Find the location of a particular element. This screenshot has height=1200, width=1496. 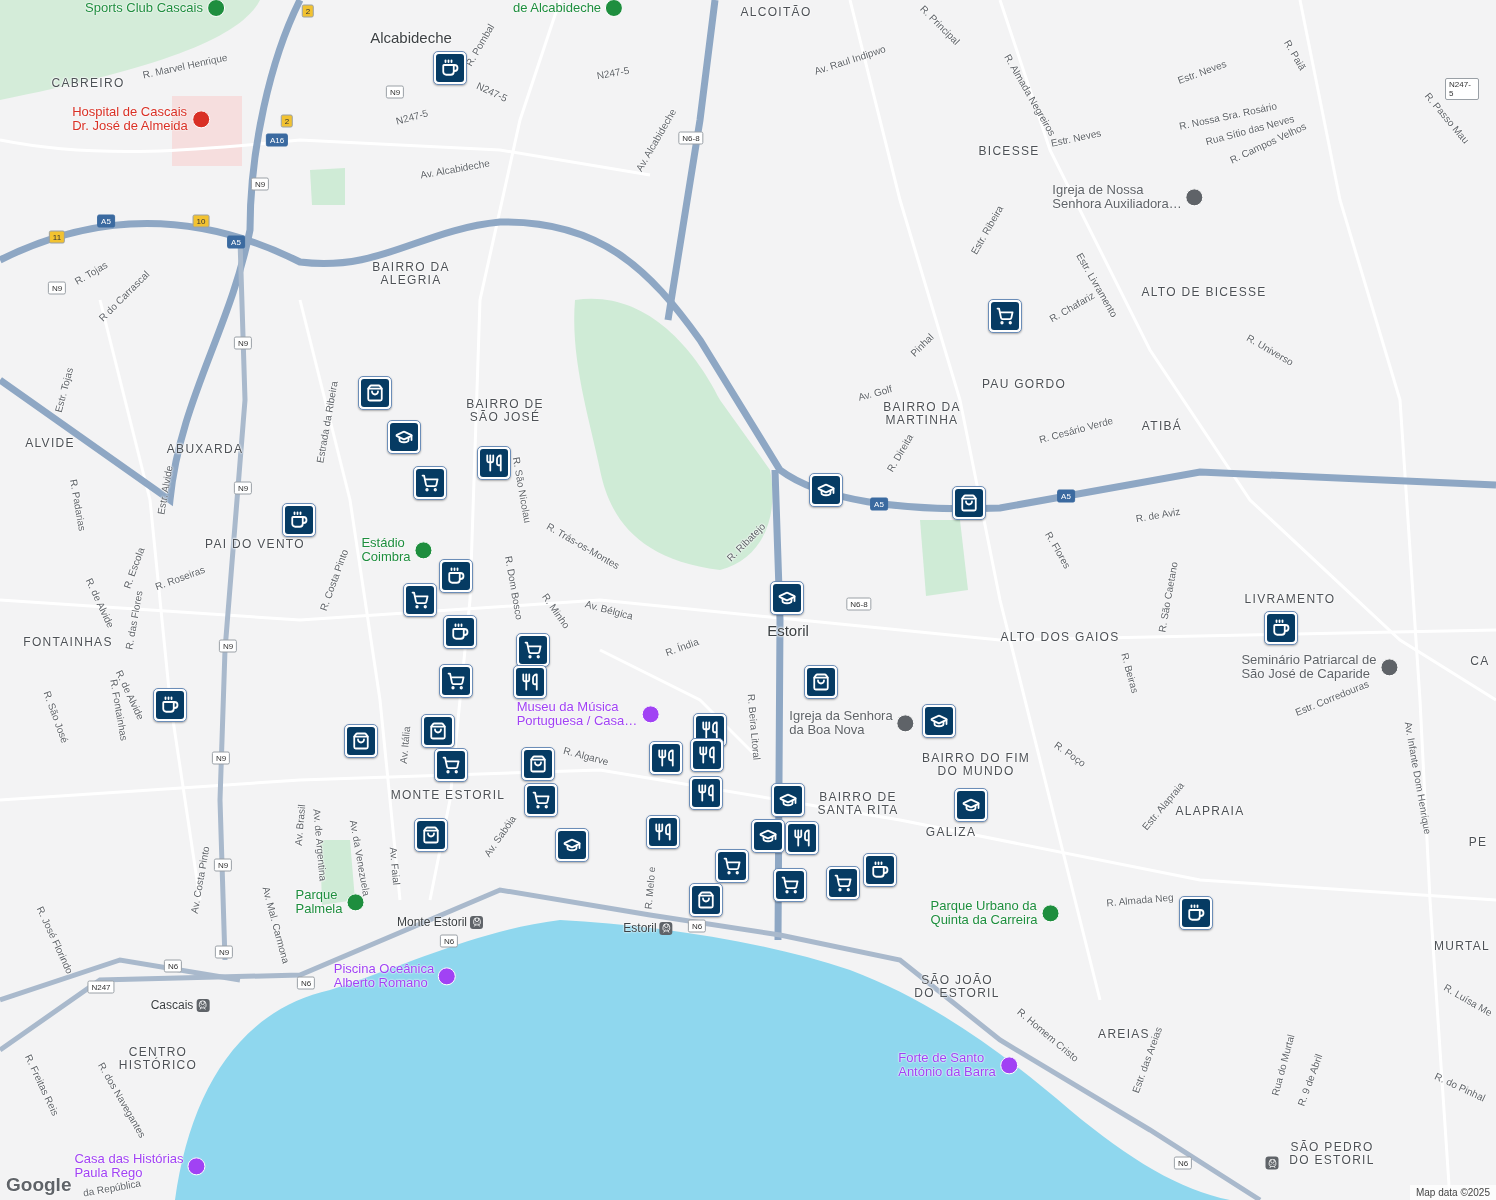

neighborhood-label: ALTO DOS GAIOS is located at coordinates (1060, 638).